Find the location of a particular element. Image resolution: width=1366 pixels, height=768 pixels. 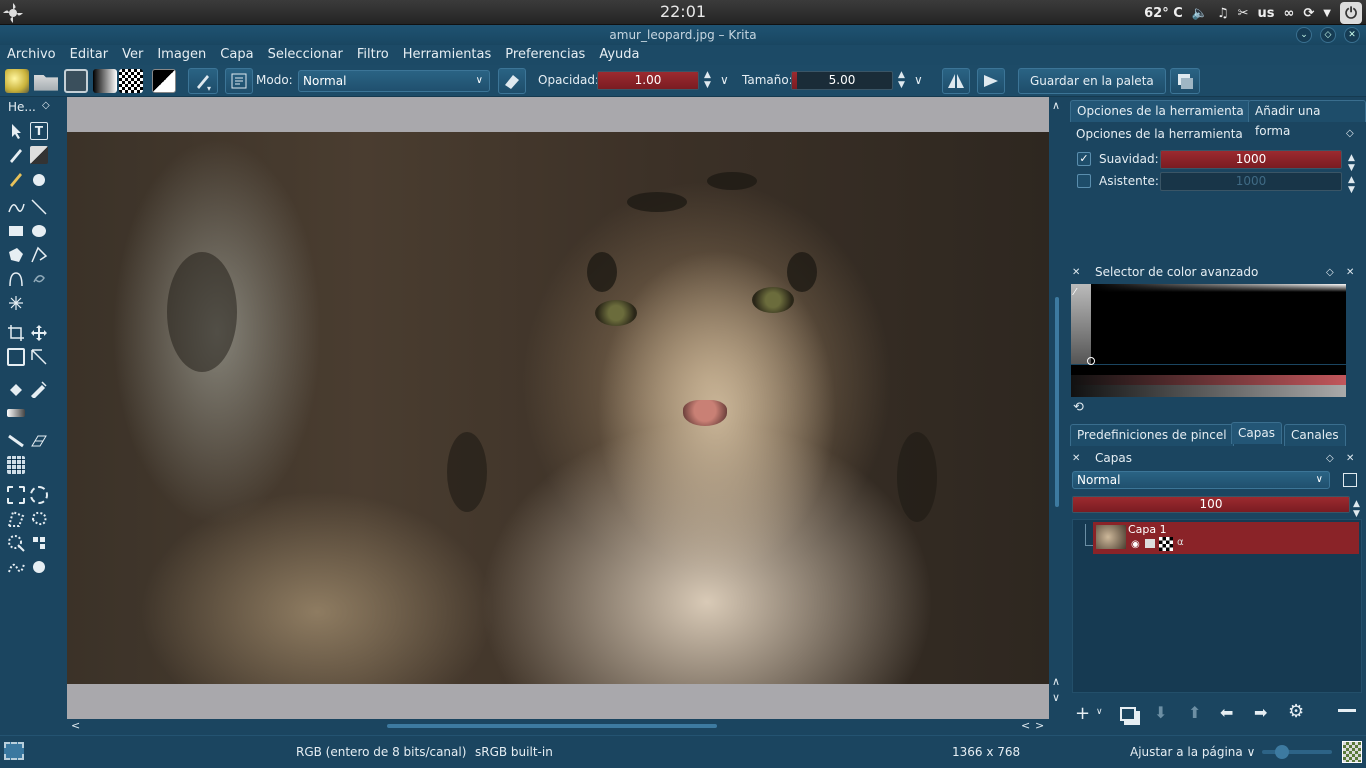

add-layer-chevron-icon: ∨ is located at coordinates (1099, 712).